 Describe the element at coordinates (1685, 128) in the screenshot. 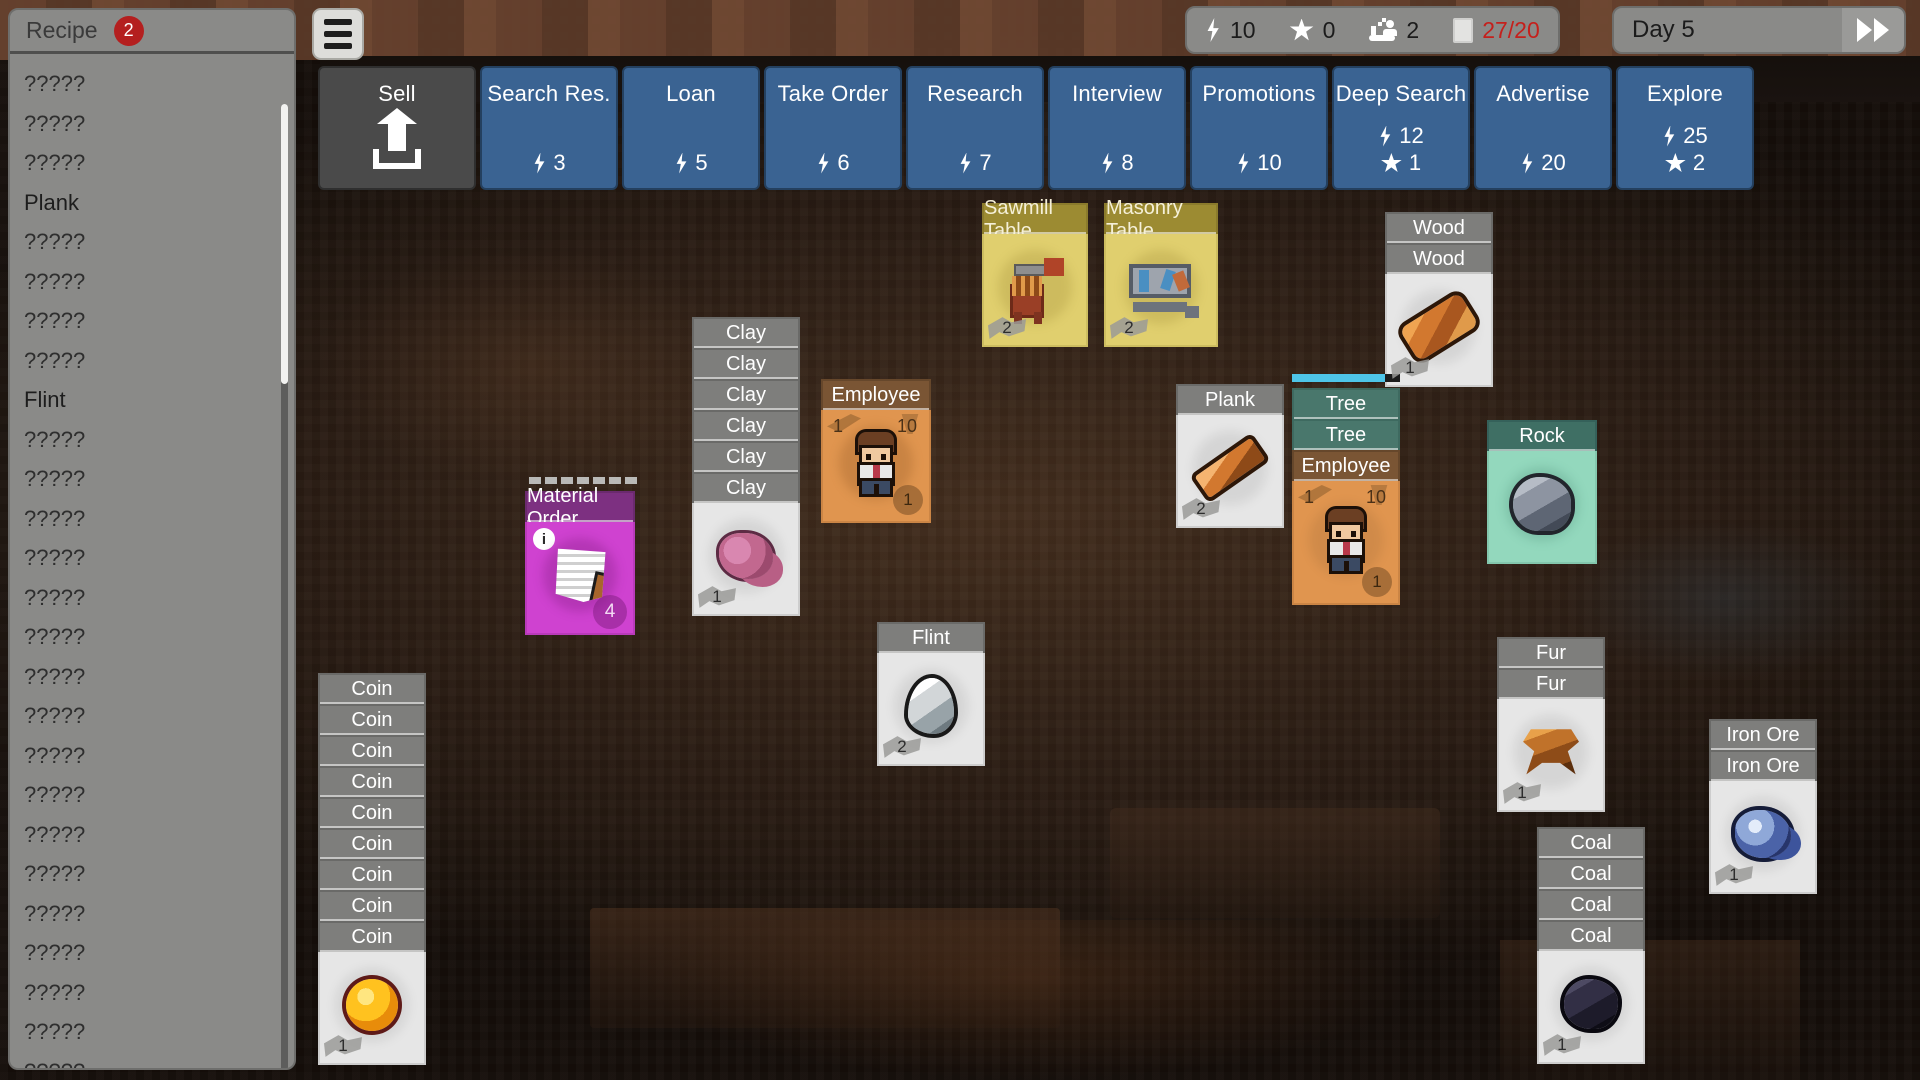

I see `action-button-explore: Explore 25 2` at that location.